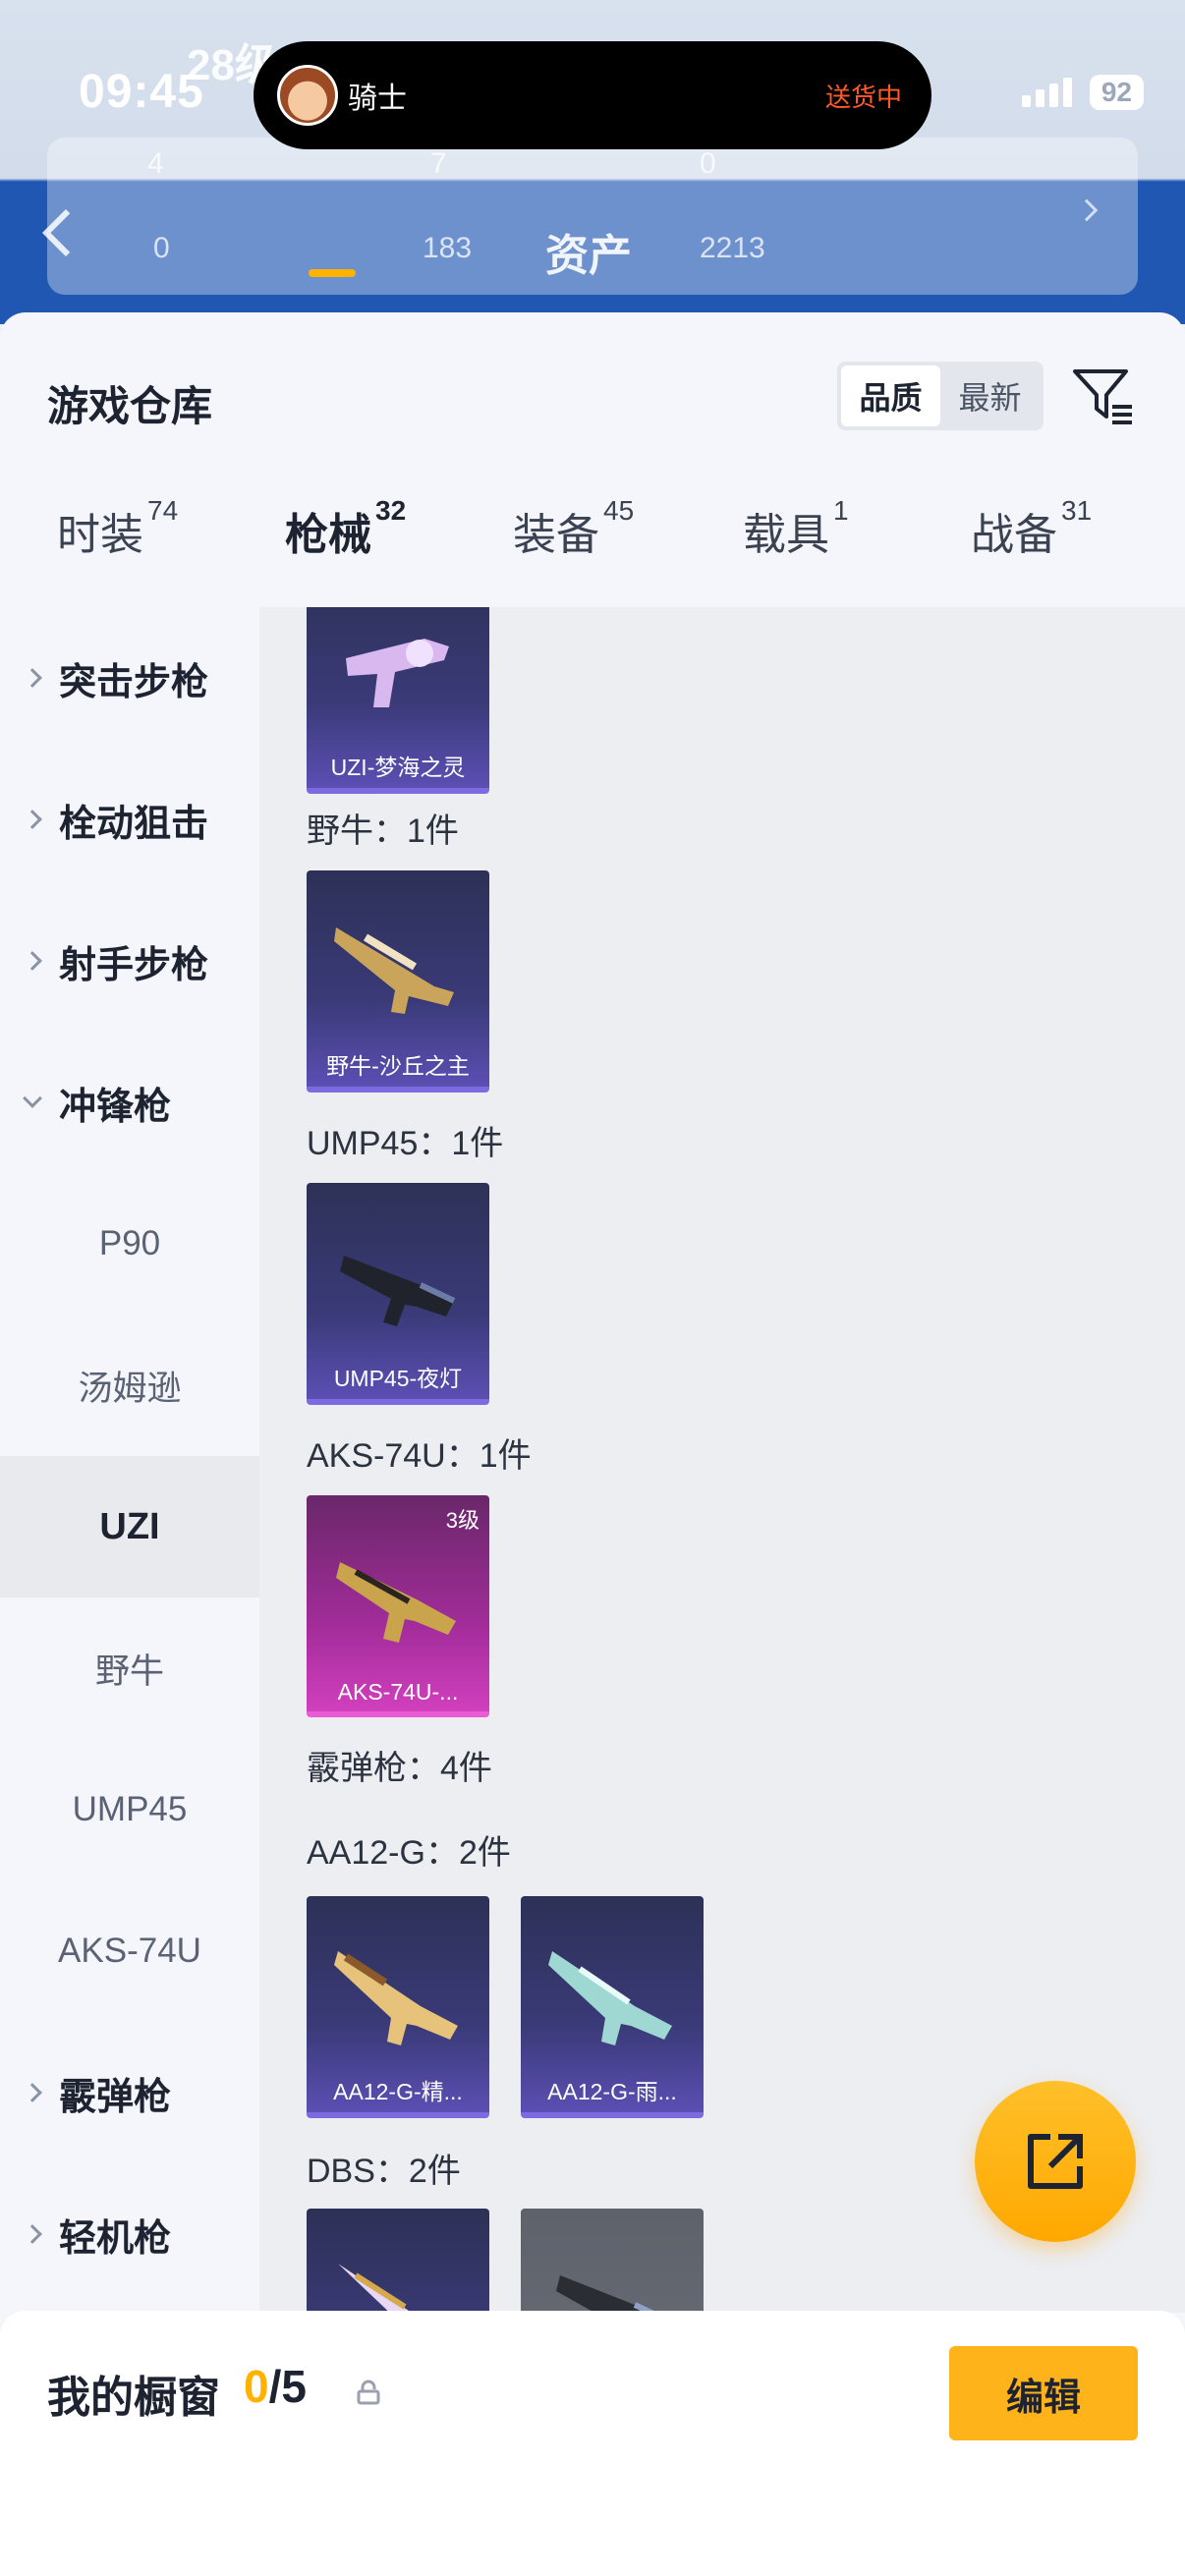 Image resolution: width=1185 pixels, height=2576 pixels. I want to click on group-label: 野牛：1件, so click(383, 831).